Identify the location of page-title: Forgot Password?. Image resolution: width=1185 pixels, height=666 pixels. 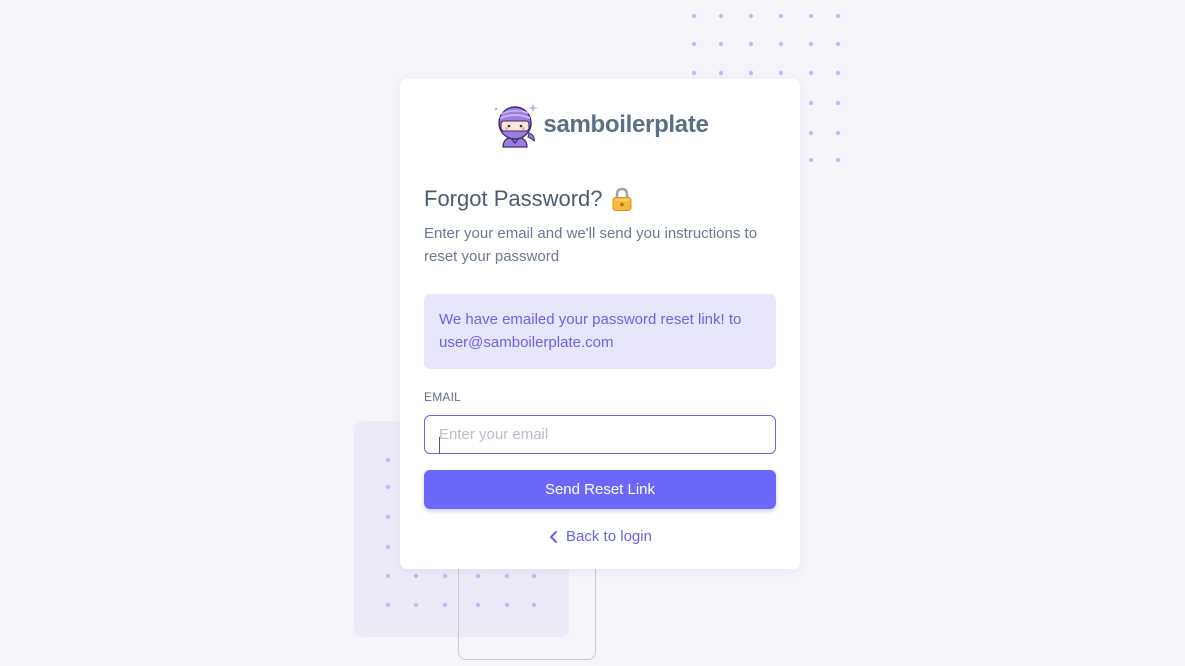
(600, 199).